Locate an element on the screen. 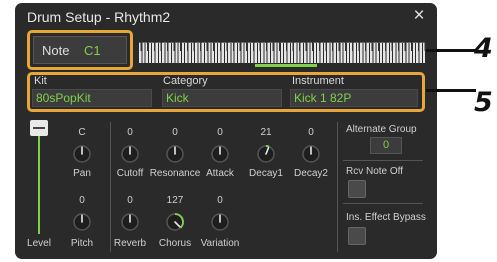 This screenshot has height=262, width=497. pan-knob is located at coordinates (82, 154).